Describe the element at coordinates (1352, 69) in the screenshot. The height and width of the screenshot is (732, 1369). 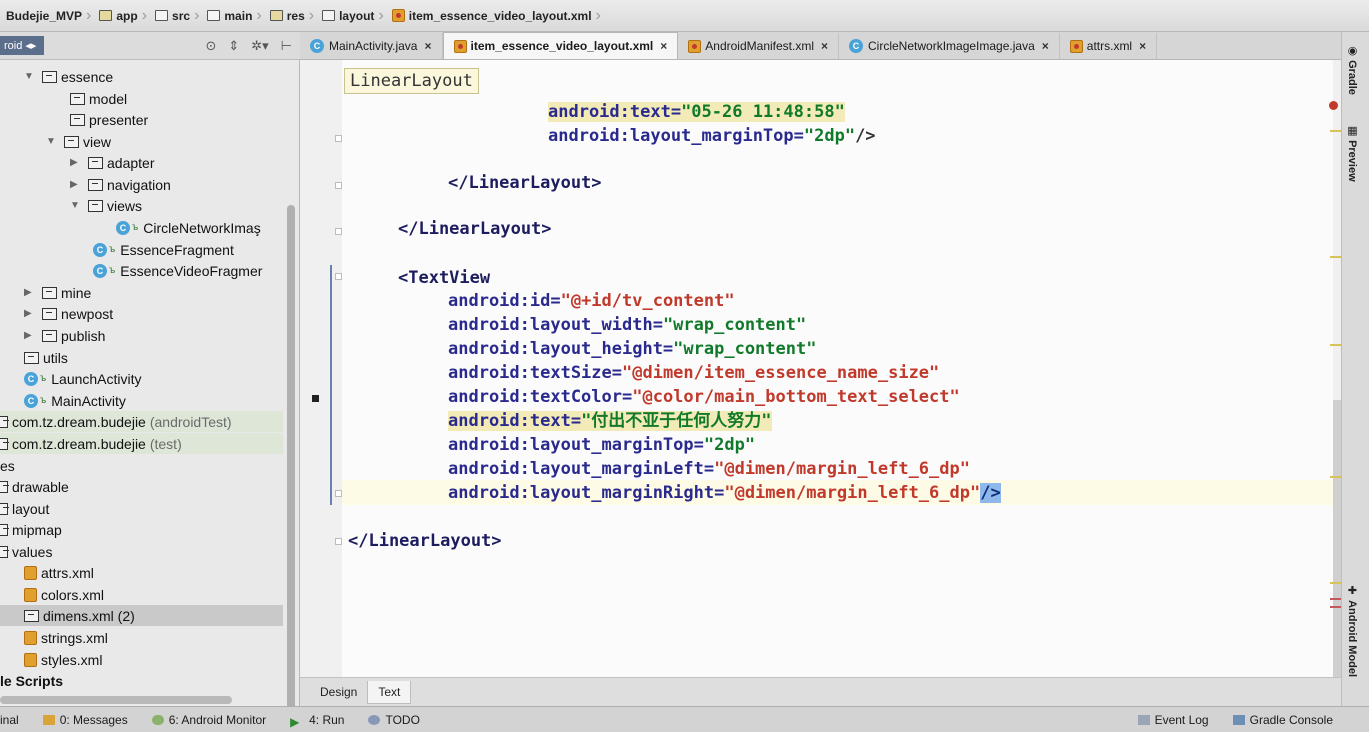
I see `gradle-tool-tab: ◉ Gradle` at that location.